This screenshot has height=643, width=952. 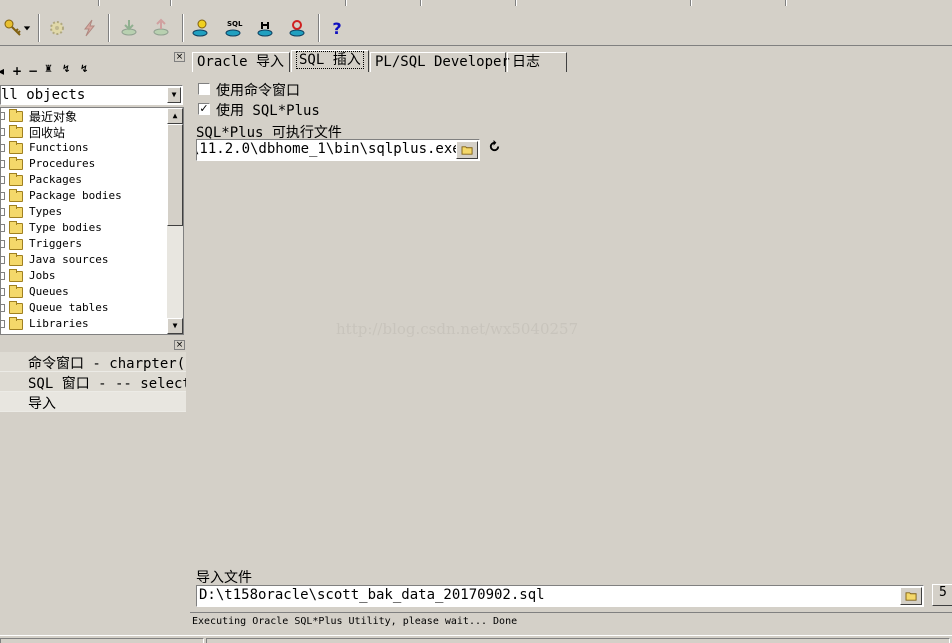 What do you see at coordinates (2, 71) in the screenshot?
I see `arrow-icon: ◂` at bounding box center [2, 71].